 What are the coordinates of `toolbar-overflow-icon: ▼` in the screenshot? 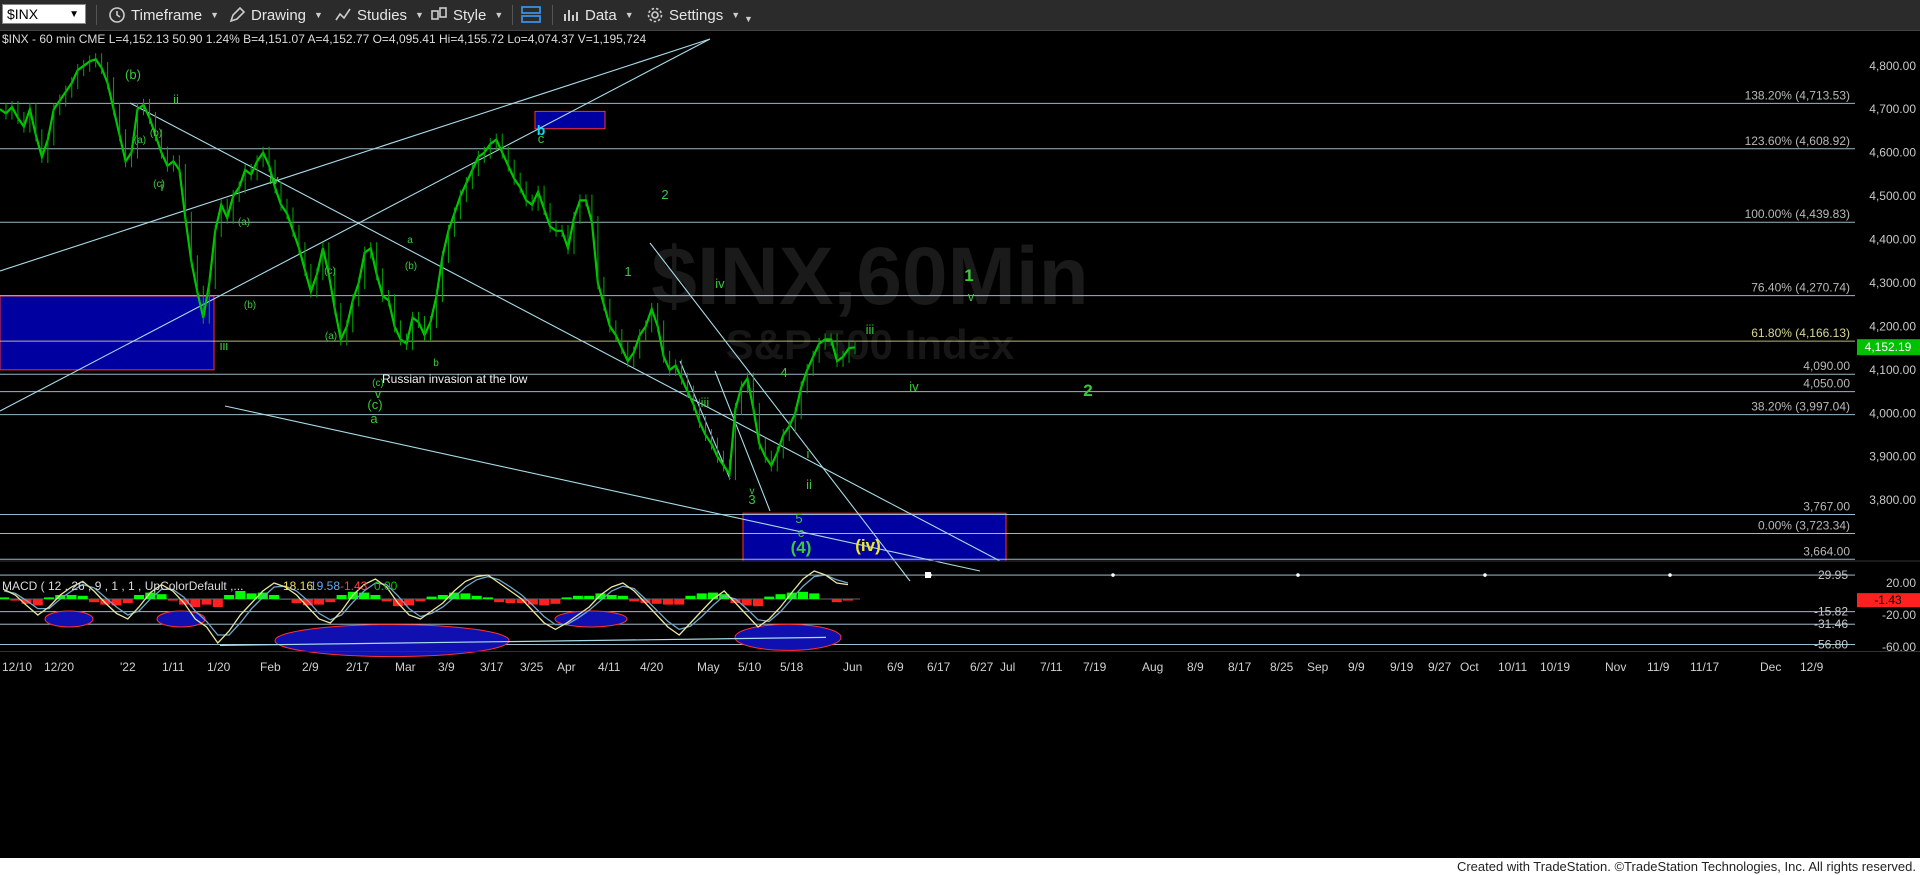 It's located at (748, 19).